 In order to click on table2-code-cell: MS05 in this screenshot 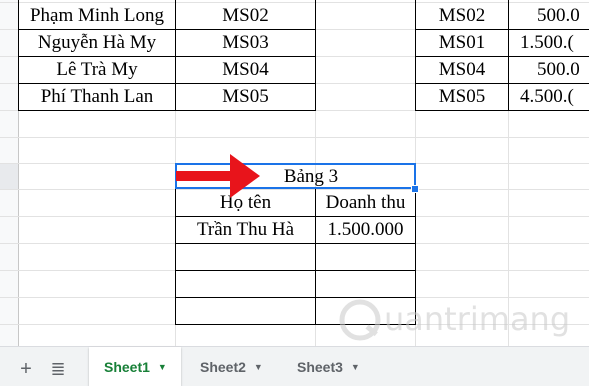, I will do `click(462, 96)`.